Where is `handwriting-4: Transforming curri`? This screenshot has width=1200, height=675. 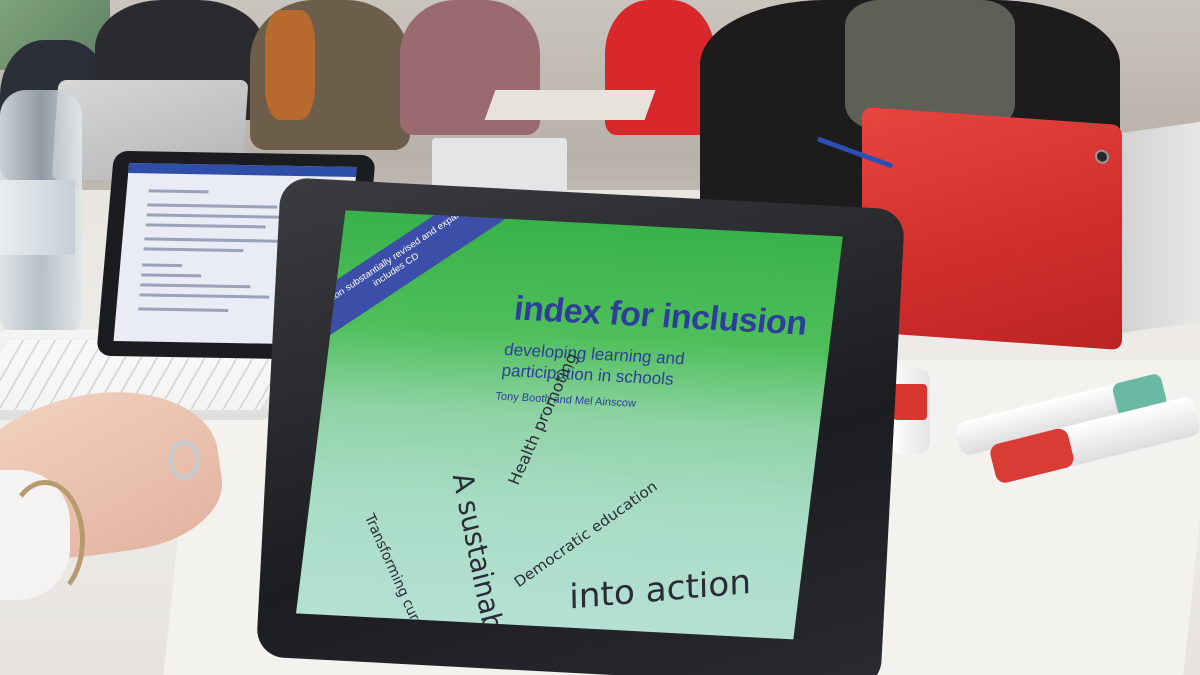 handwriting-4: Transforming curri is located at coordinates (393, 571).